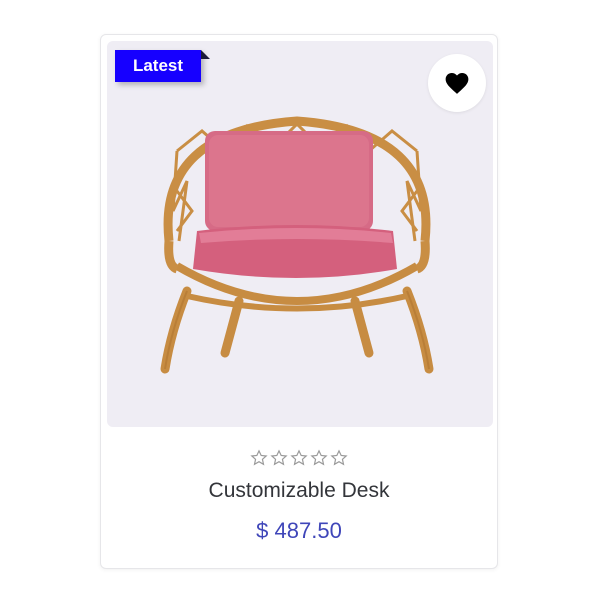 The width and height of the screenshot is (600, 600). Describe the element at coordinates (299, 530) in the screenshot. I see `product-price: $ 487.50` at that location.